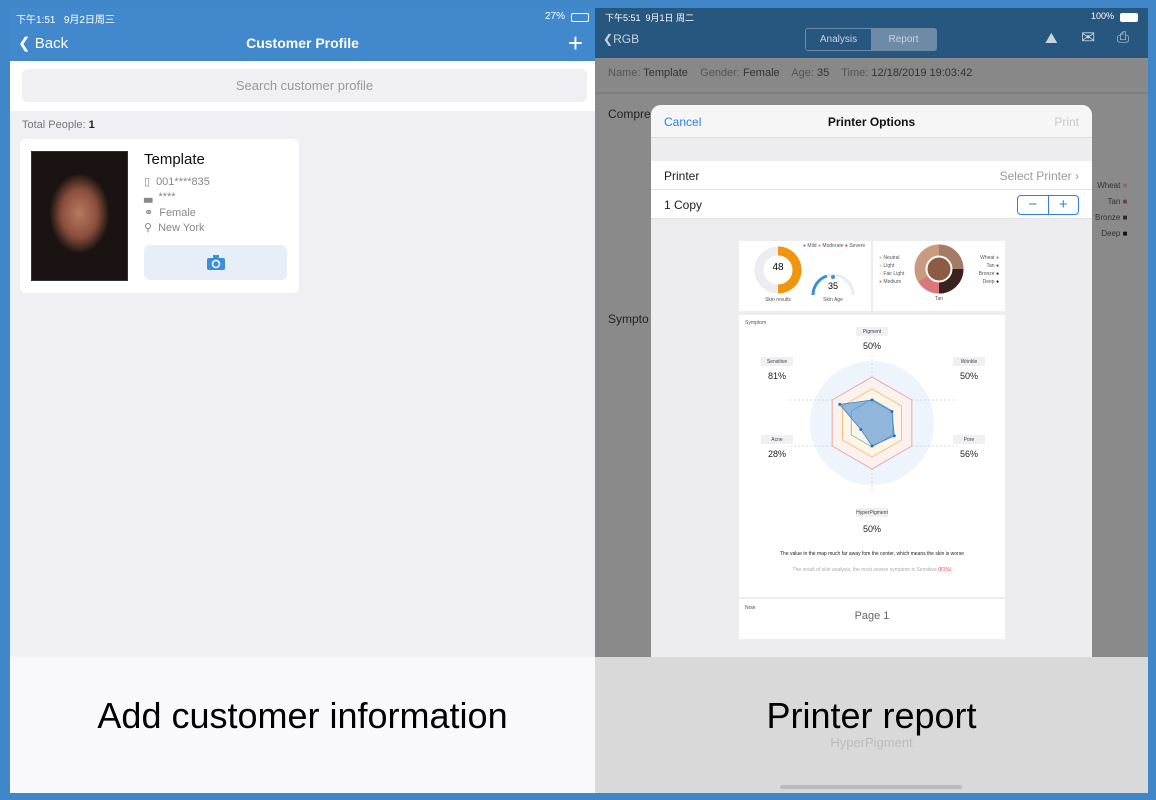 The width and height of the screenshot is (1156, 800). Describe the element at coordinates (1111, 233) in the screenshot. I see `legend-item: Deep` at that location.